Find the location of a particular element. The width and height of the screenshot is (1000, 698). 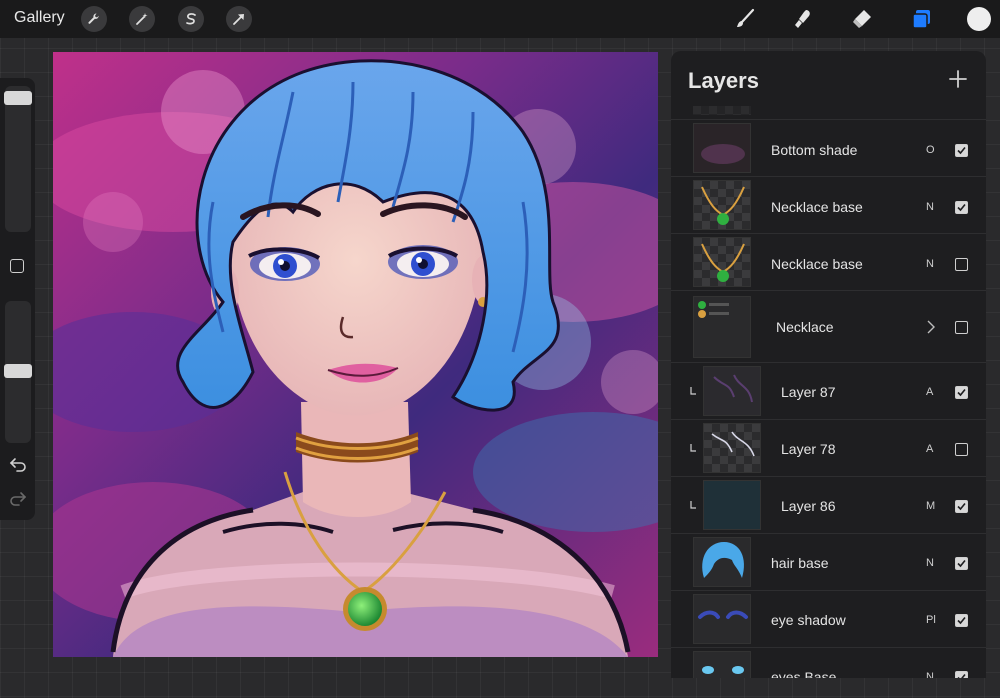

layer-row: Layer 86 M is located at coordinates (828, 504).